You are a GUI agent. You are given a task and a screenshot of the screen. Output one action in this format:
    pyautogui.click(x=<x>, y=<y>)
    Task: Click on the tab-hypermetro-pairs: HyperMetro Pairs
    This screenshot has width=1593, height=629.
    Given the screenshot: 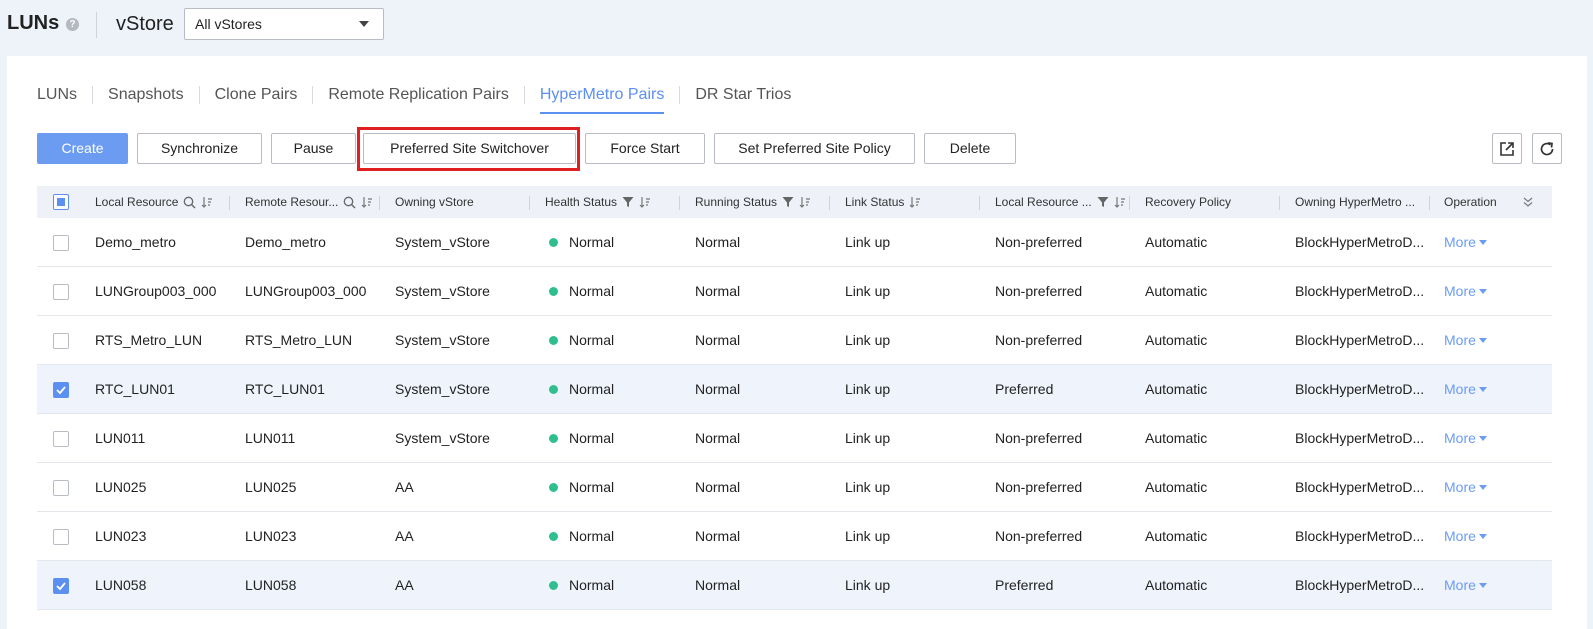 What is the action you would take?
    pyautogui.click(x=602, y=100)
    